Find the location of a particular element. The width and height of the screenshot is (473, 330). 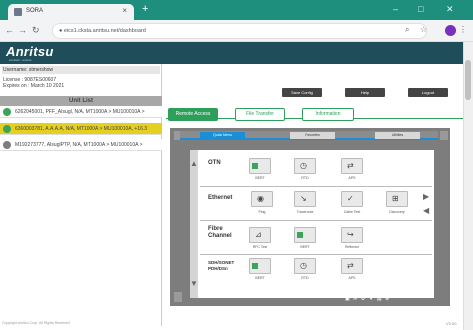

help-button: Help is located at coordinates (365, 92).